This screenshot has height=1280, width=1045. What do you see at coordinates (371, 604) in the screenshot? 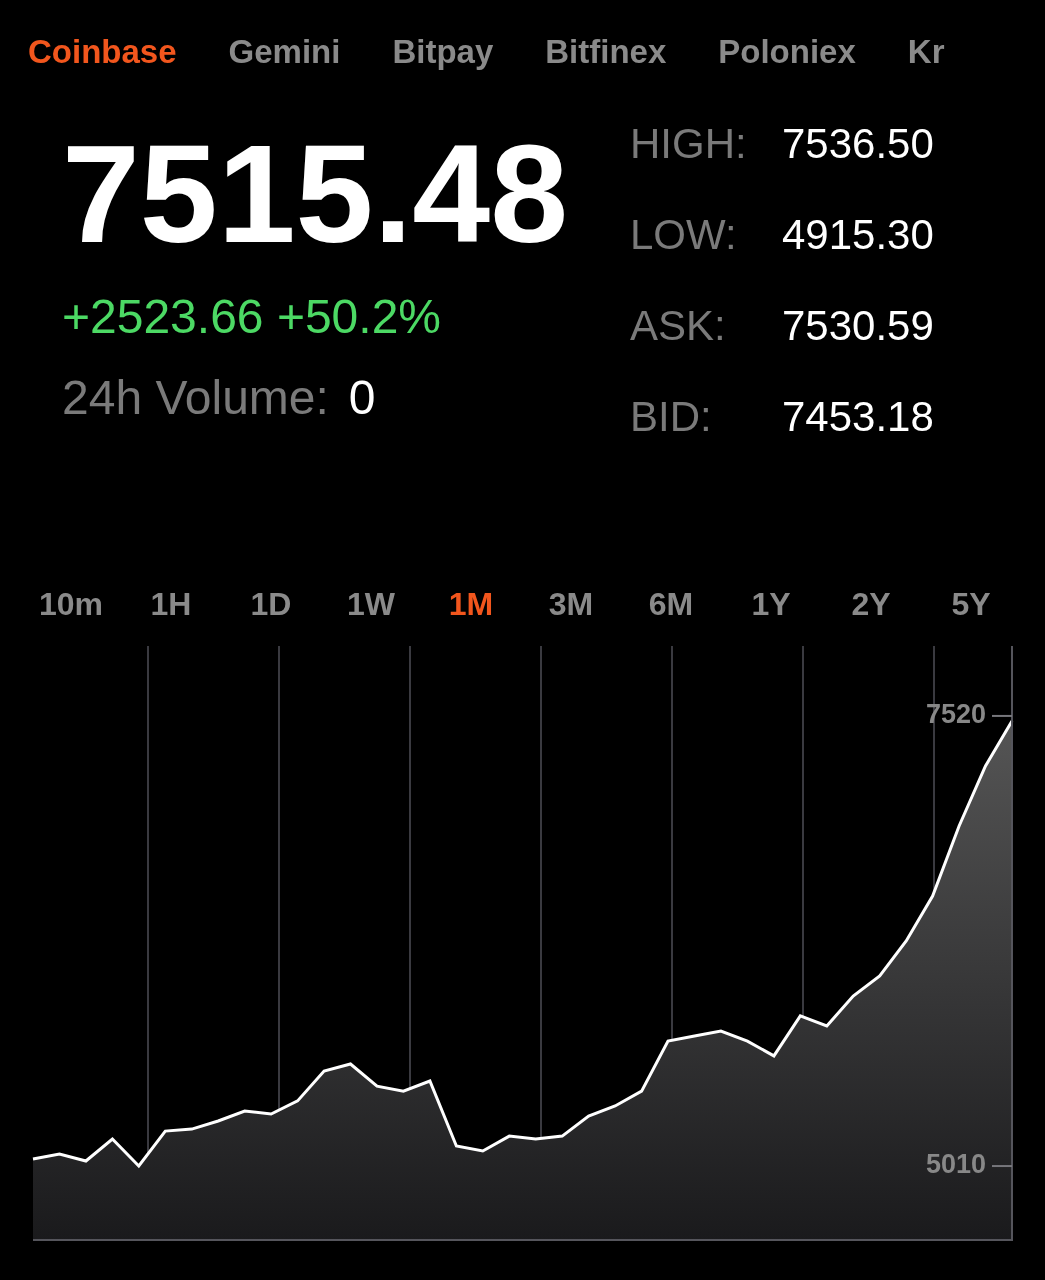
I see `range-tab: 1W` at bounding box center [371, 604].